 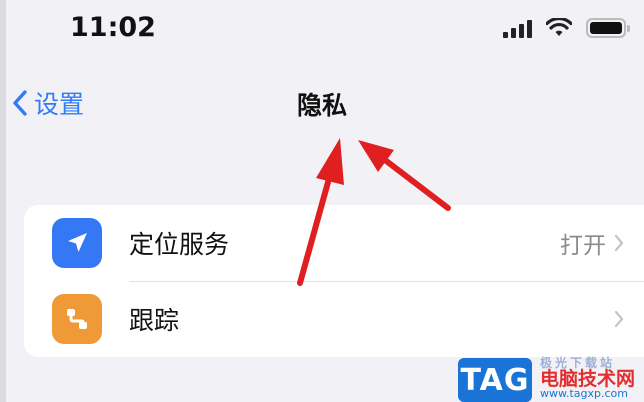 I want to click on watermark: TAG 极光下载站 电脑技术网 www.tagxp.com, so click(x=551, y=378).